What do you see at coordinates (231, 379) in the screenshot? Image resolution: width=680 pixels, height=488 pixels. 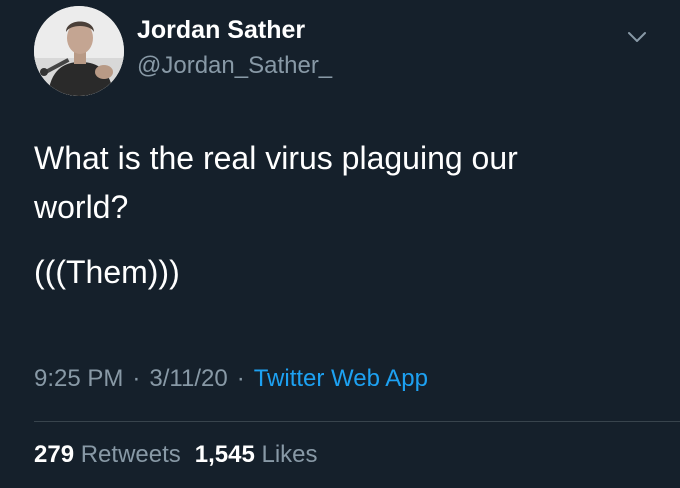 I see `tweet-metadata: 9:25 PM · 3/11/20 · Twitter Web App` at bounding box center [231, 379].